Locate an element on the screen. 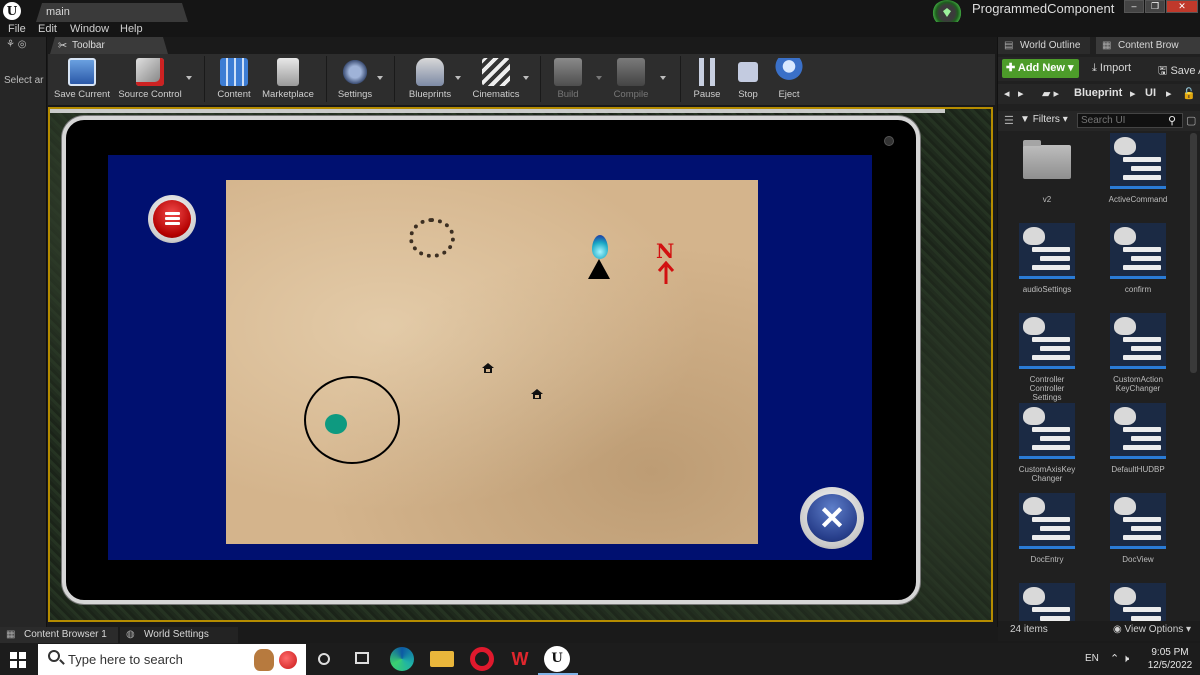 The image size is (1200, 675). eject-button: Eject is located at coordinates (789, 80).